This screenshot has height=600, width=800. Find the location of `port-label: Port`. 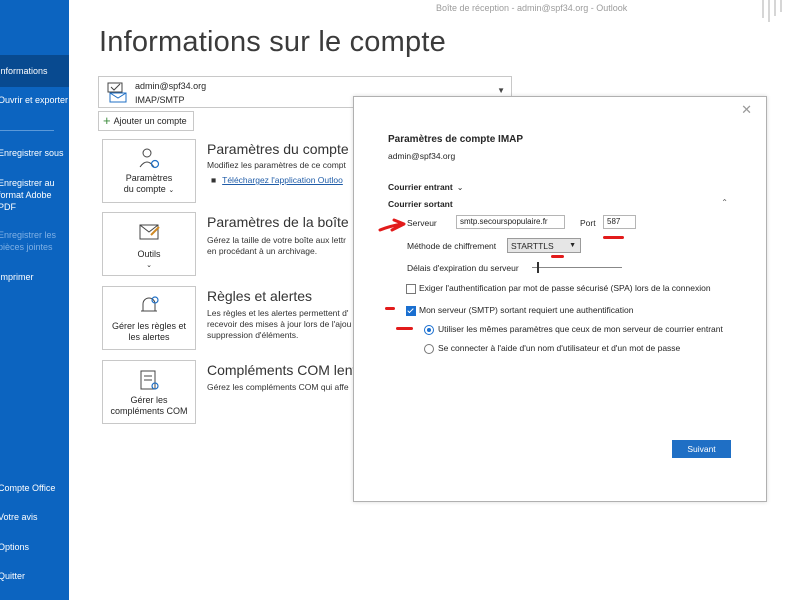

port-label: Port is located at coordinates (588, 223).